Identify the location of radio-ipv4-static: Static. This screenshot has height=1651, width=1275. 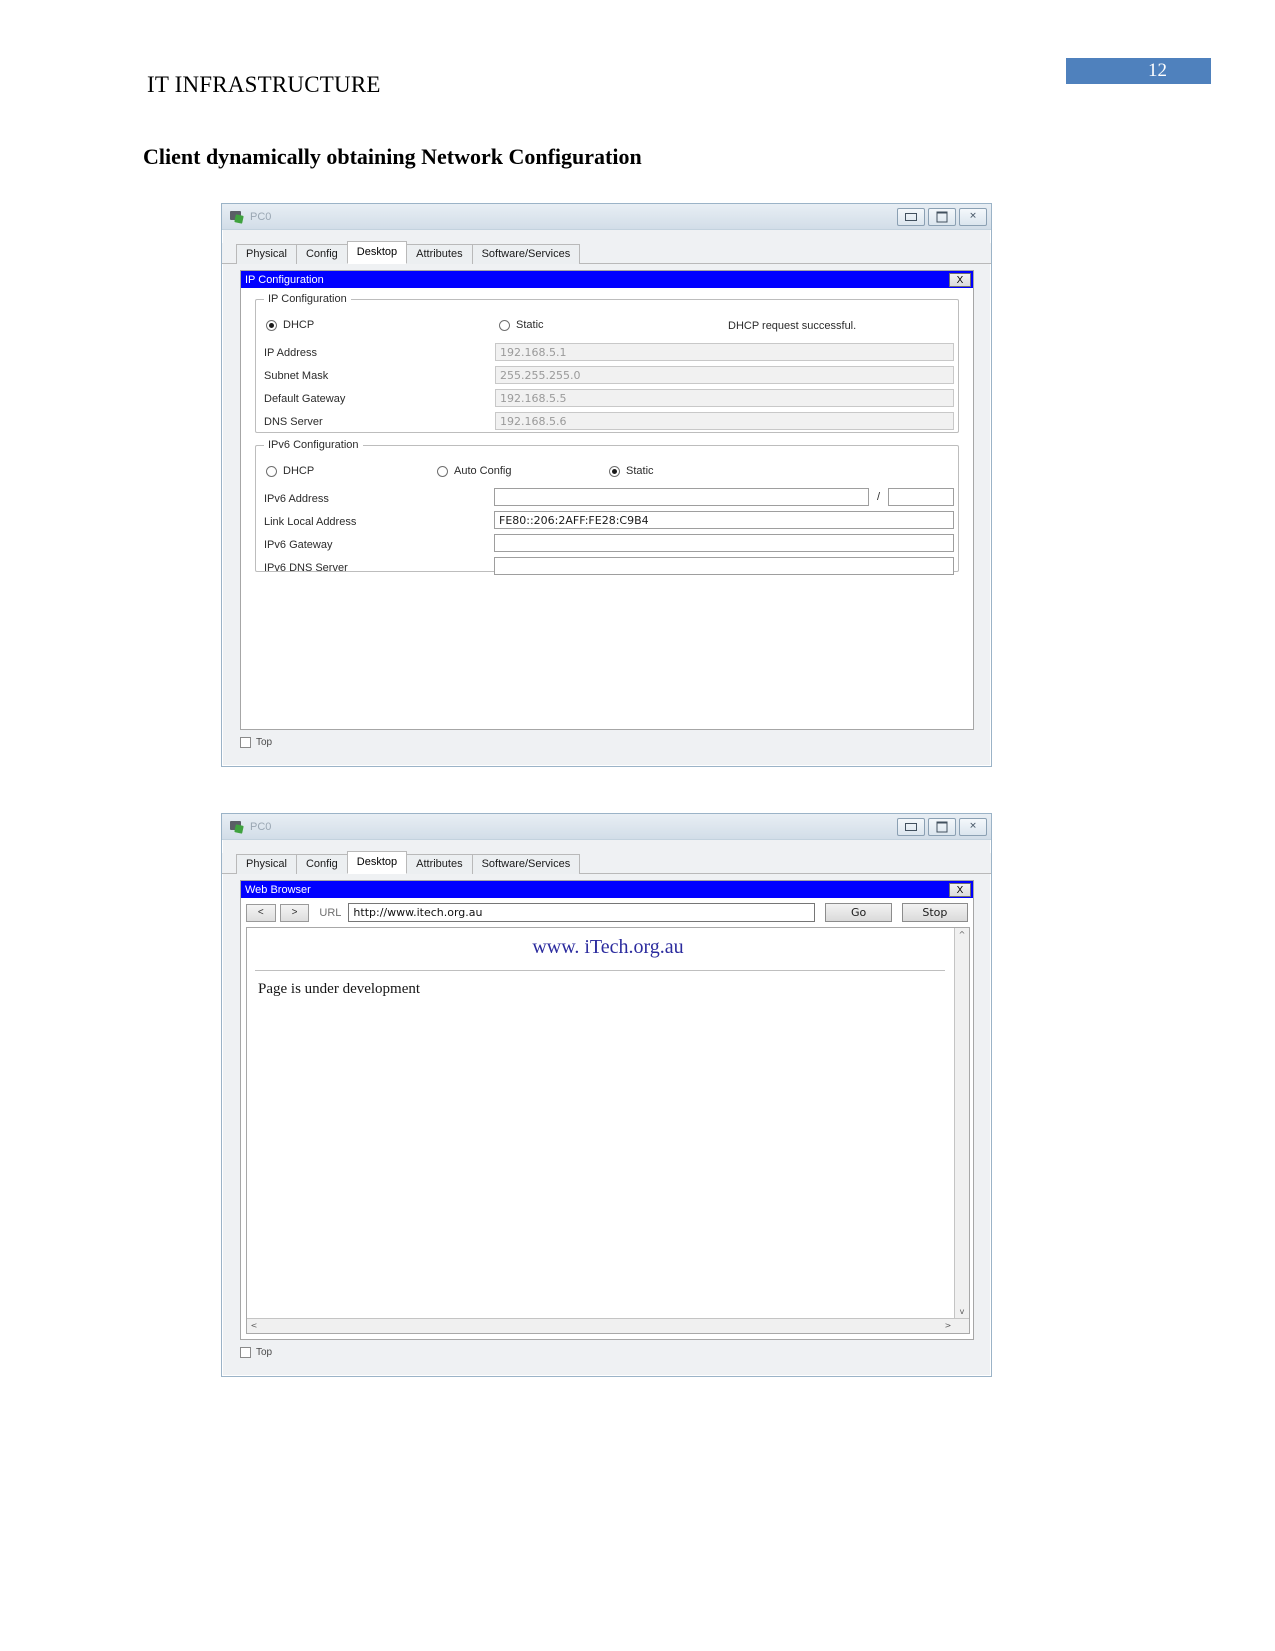
(521, 325).